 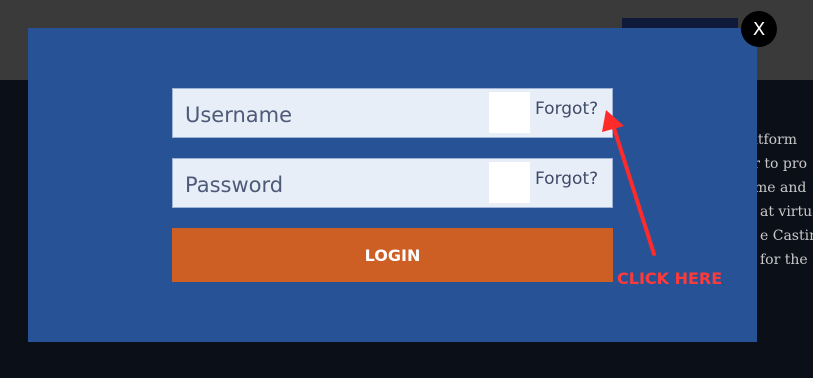 What do you see at coordinates (392, 255) in the screenshot?
I see `login-button: LOGIN` at bounding box center [392, 255].